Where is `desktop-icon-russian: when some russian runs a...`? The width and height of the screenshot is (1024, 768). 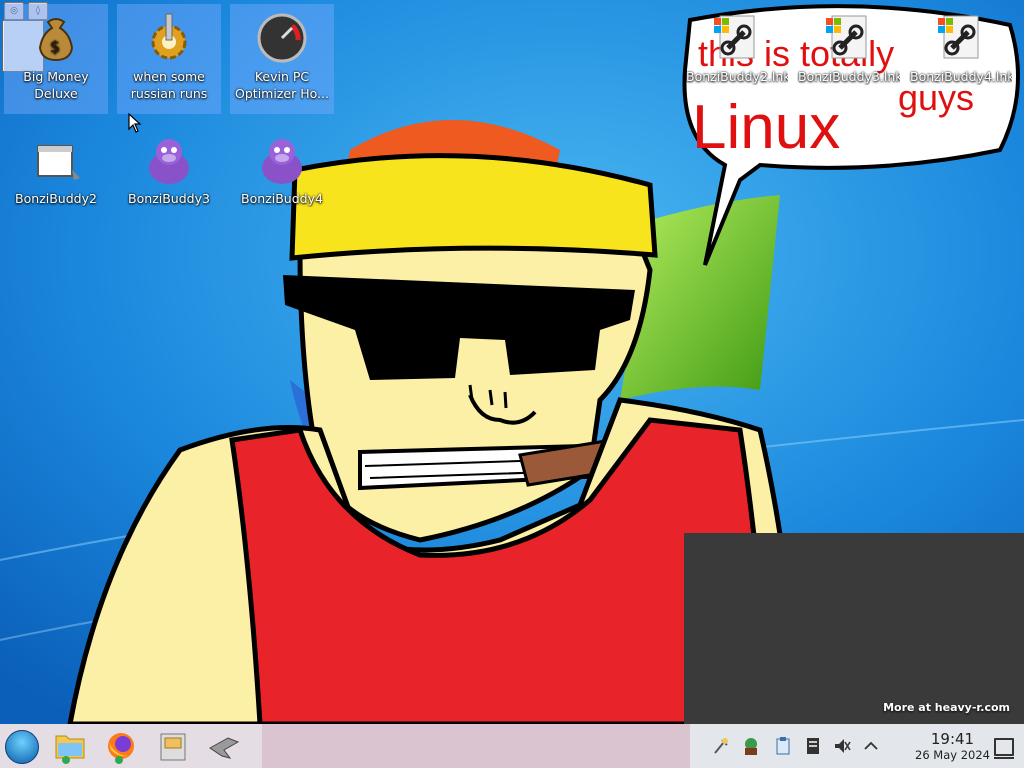 desktop-icon-russian: when some russian runs a... is located at coordinates (169, 59).